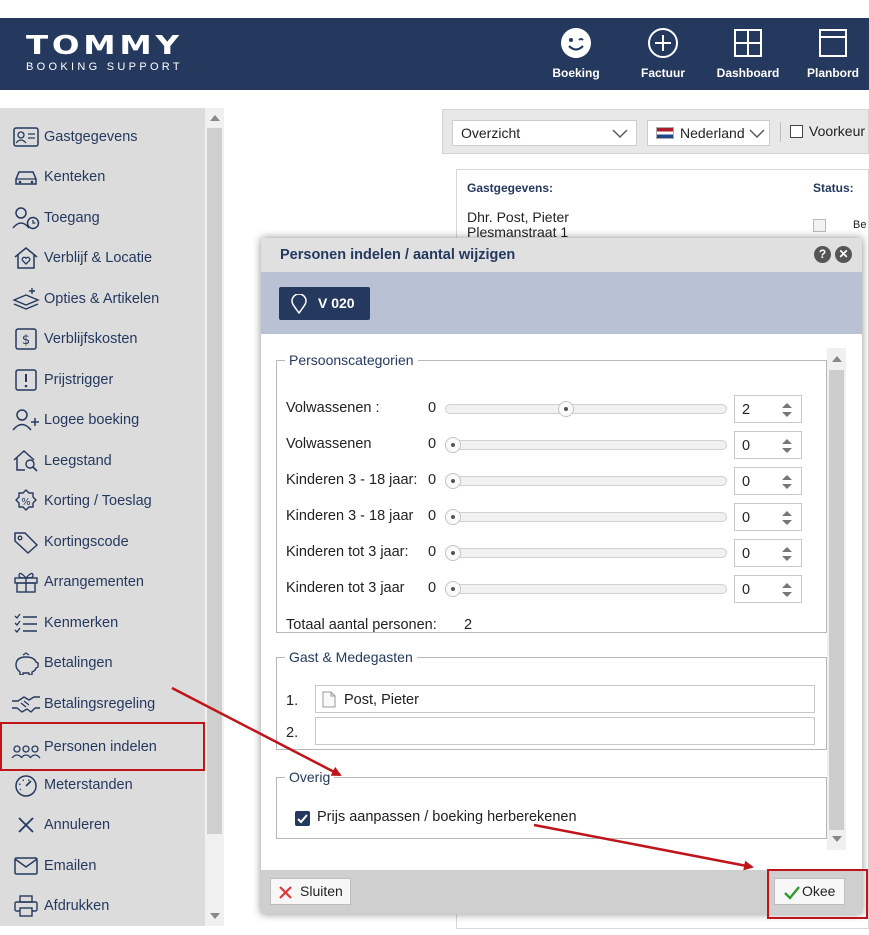 Image resolution: width=869 pixels, height=935 pixels. Describe the element at coordinates (819, 225) in the screenshot. I see `status-checkbox` at that location.